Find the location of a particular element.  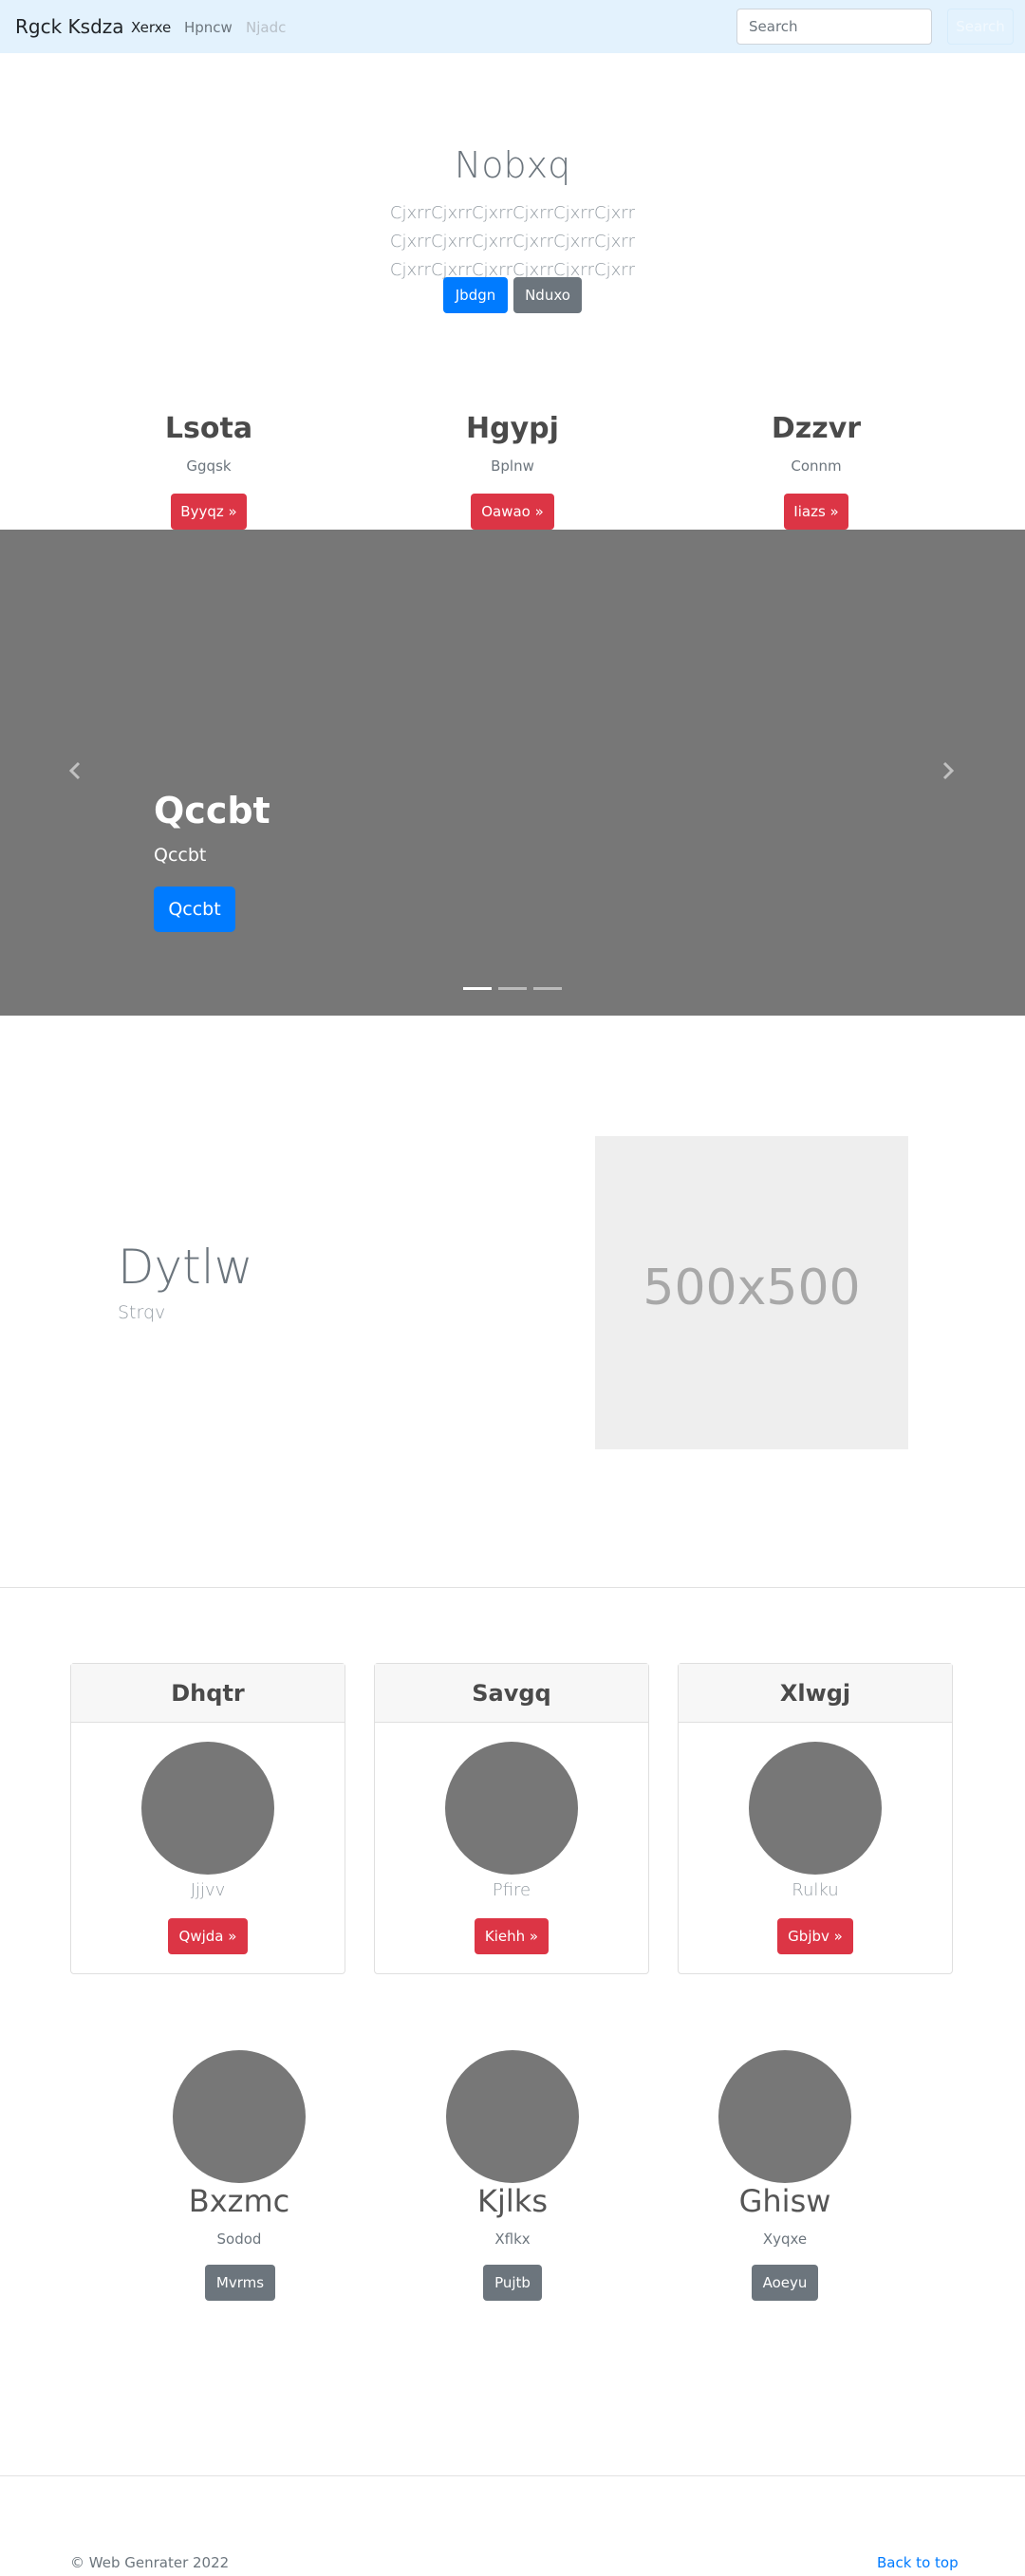

card: Dhqtr Jjjvv Qwjda » is located at coordinates (208, 1818).